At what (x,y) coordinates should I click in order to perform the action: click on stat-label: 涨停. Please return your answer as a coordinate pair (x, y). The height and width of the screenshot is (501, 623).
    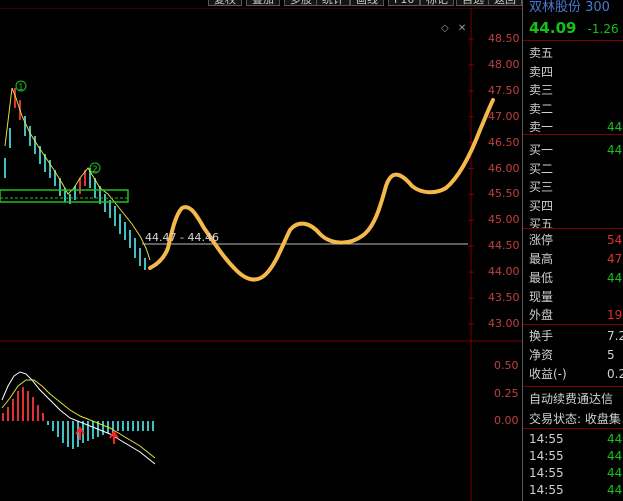
    Looking at the image, I should click on (541, 240).